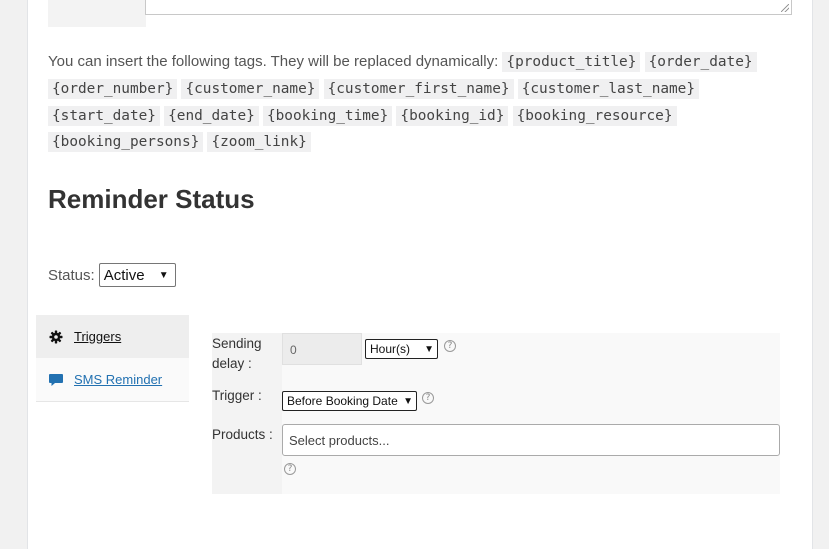 This screenshot has height=549, width=829. Describe the element at coordinates (98, 336) in the screenshot. I see `tab-label: Triggers` at that location.